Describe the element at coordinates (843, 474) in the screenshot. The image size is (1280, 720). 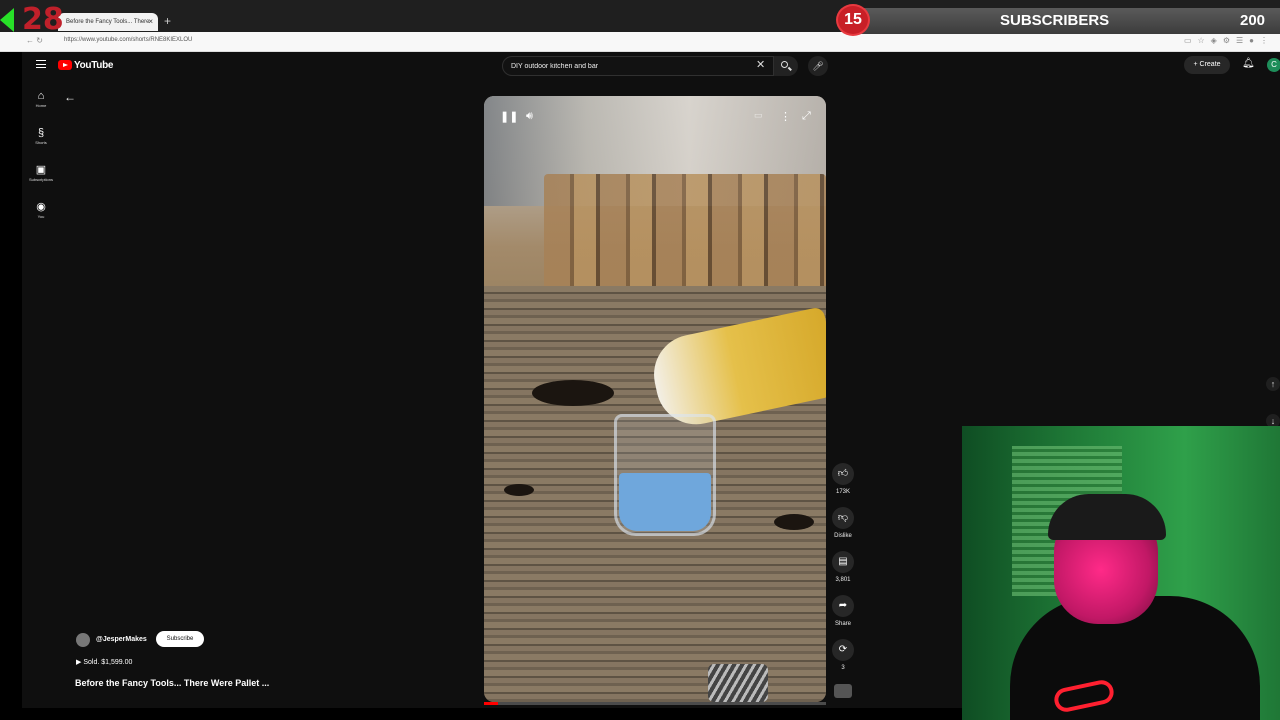
I see `thumbs-up-icon: 👍︎` at that location.